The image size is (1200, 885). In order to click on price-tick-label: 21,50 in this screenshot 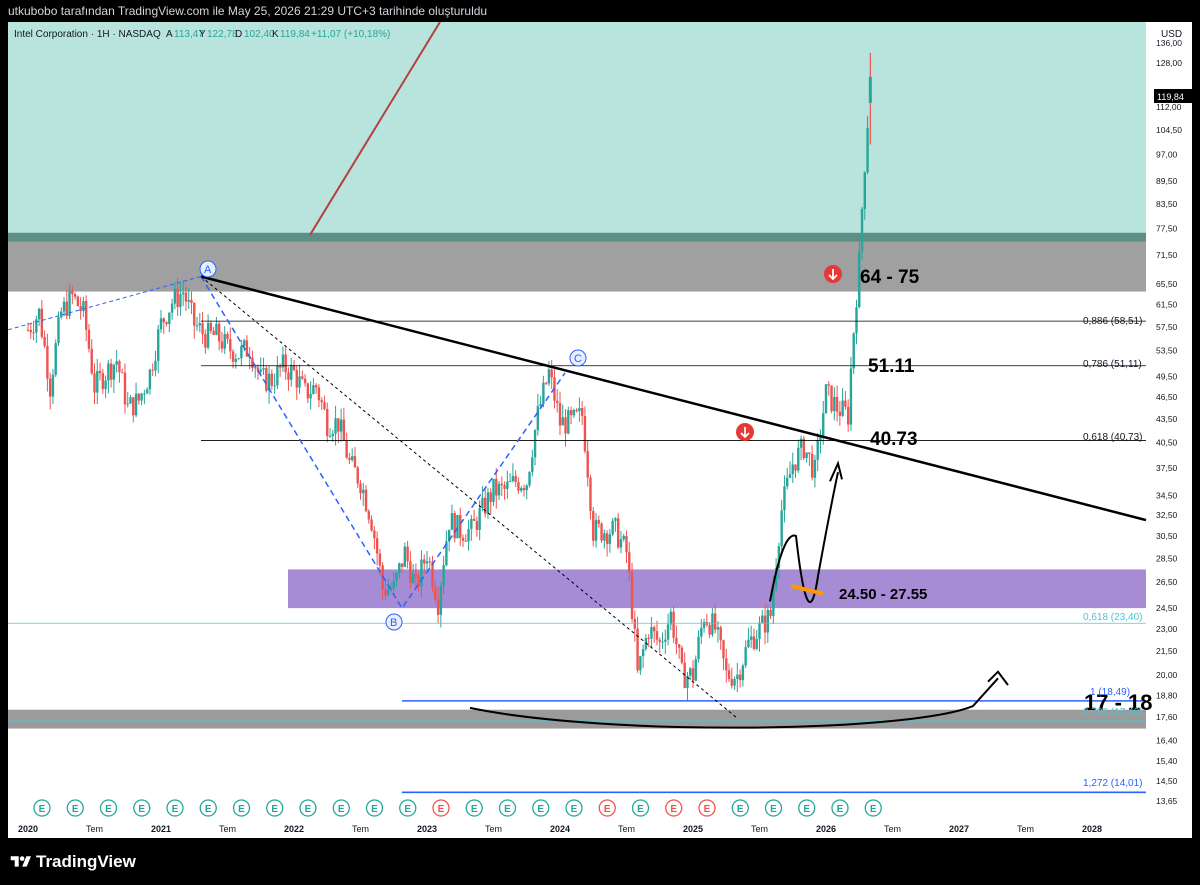, I will do `click(1167, 651)`.